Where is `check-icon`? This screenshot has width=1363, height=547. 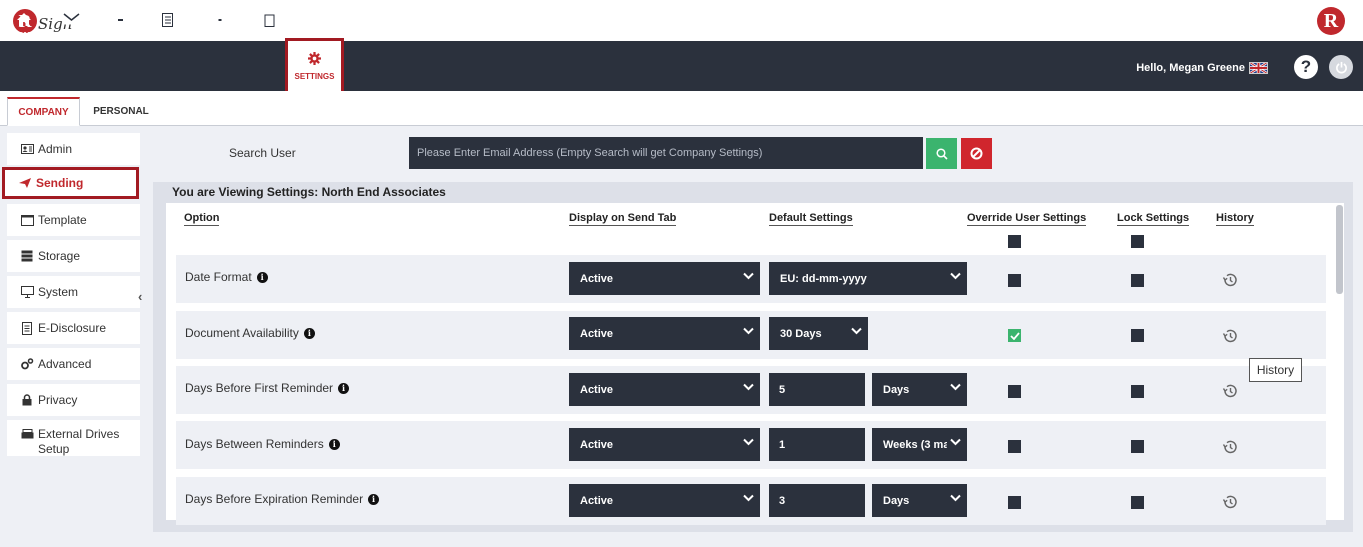 check-icon is located at coordinates (1014, 335).